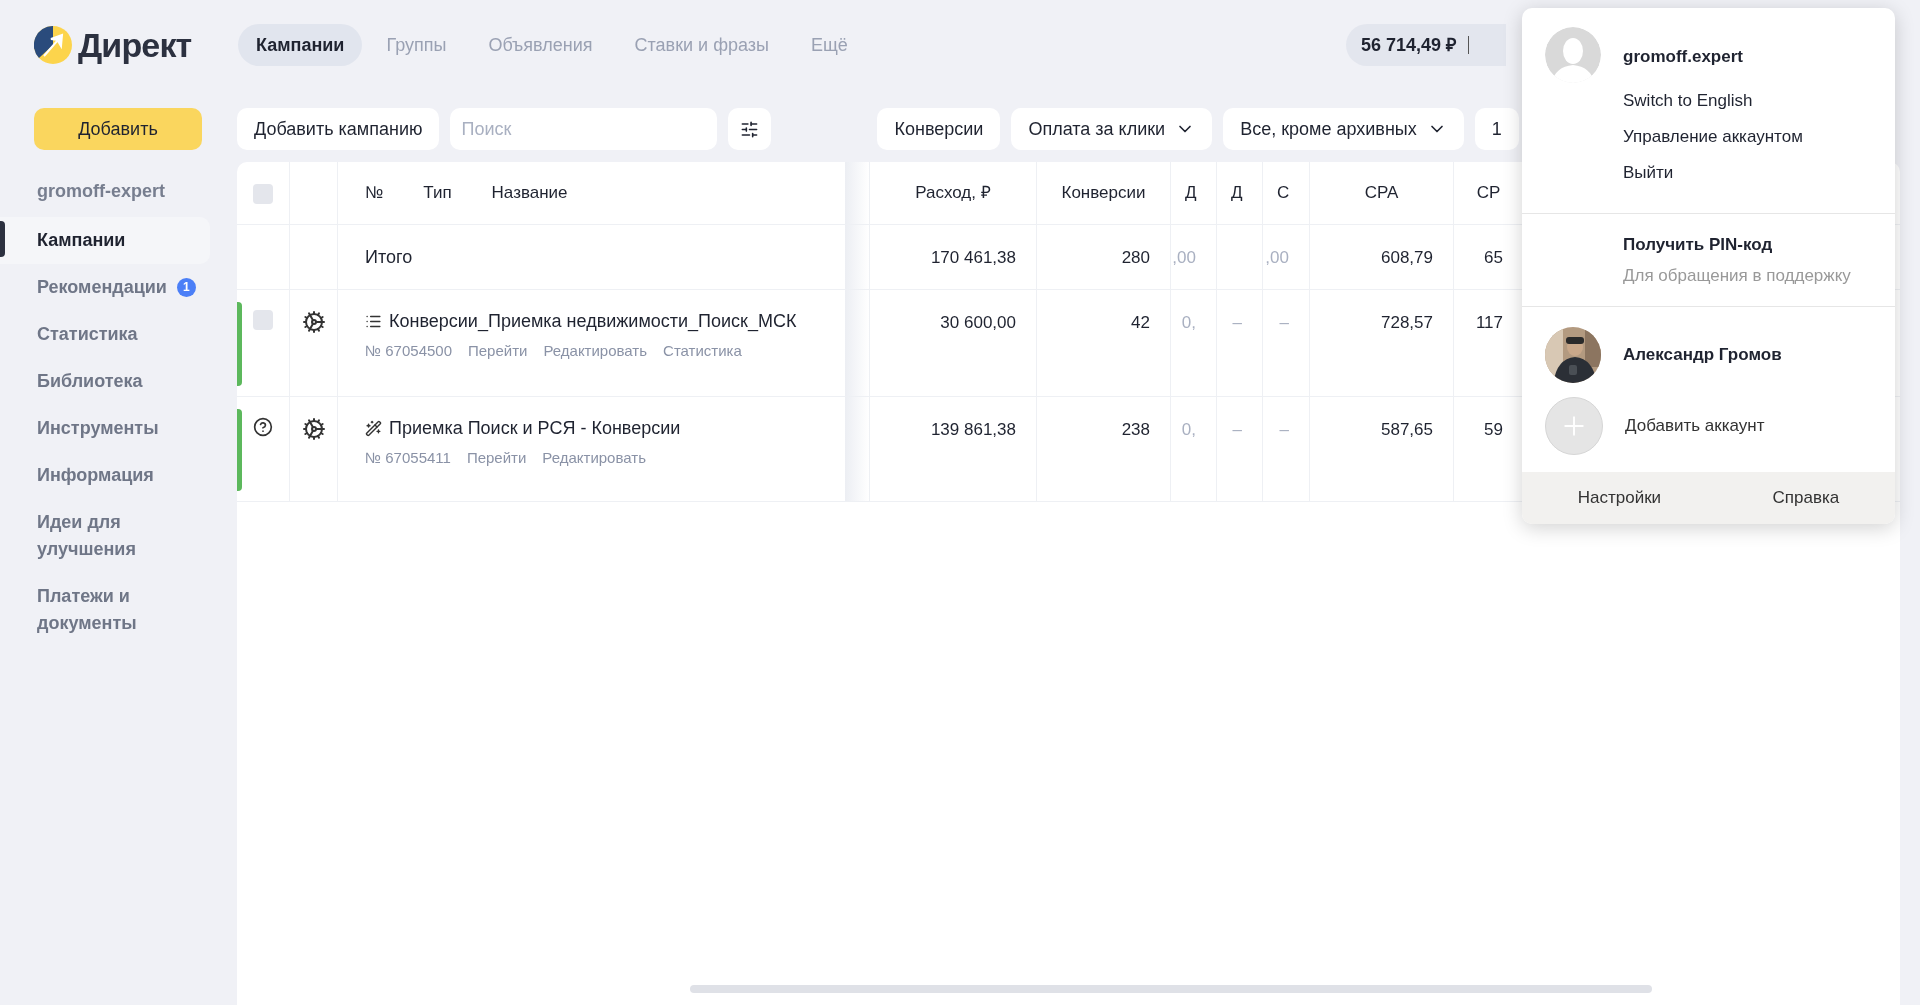 Image resolution: width=1920 pixels, height=1005 pixels. What do you see at coordinates (1140, 323) in the screenshot?
I see `table-cell-text: 42` at bounding box center [1140, 323].